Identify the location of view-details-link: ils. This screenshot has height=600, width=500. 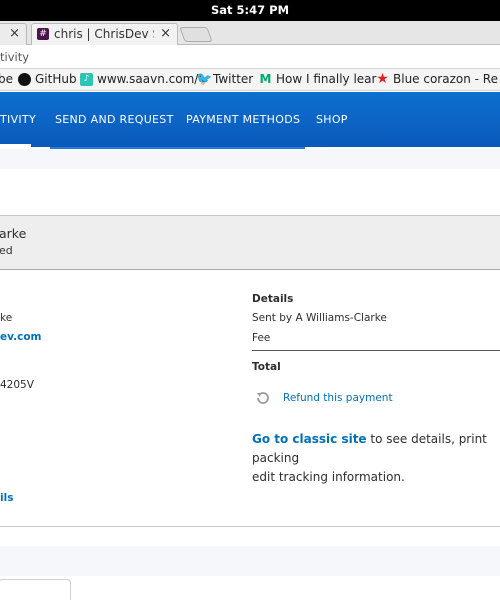
(6, 498).